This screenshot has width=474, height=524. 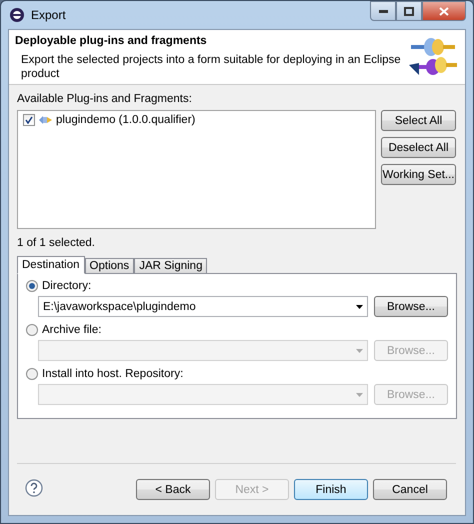 What do you see at coordinates (34, 488) in the screenshot?
I see `help-icon` at bounding box center [34, 488].